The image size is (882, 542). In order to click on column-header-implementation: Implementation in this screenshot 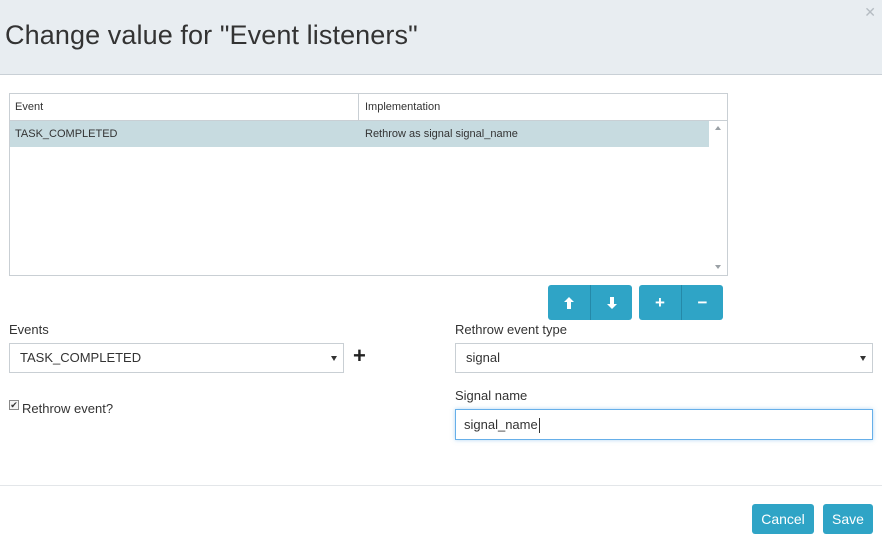, I will do `click(543, 107)`.